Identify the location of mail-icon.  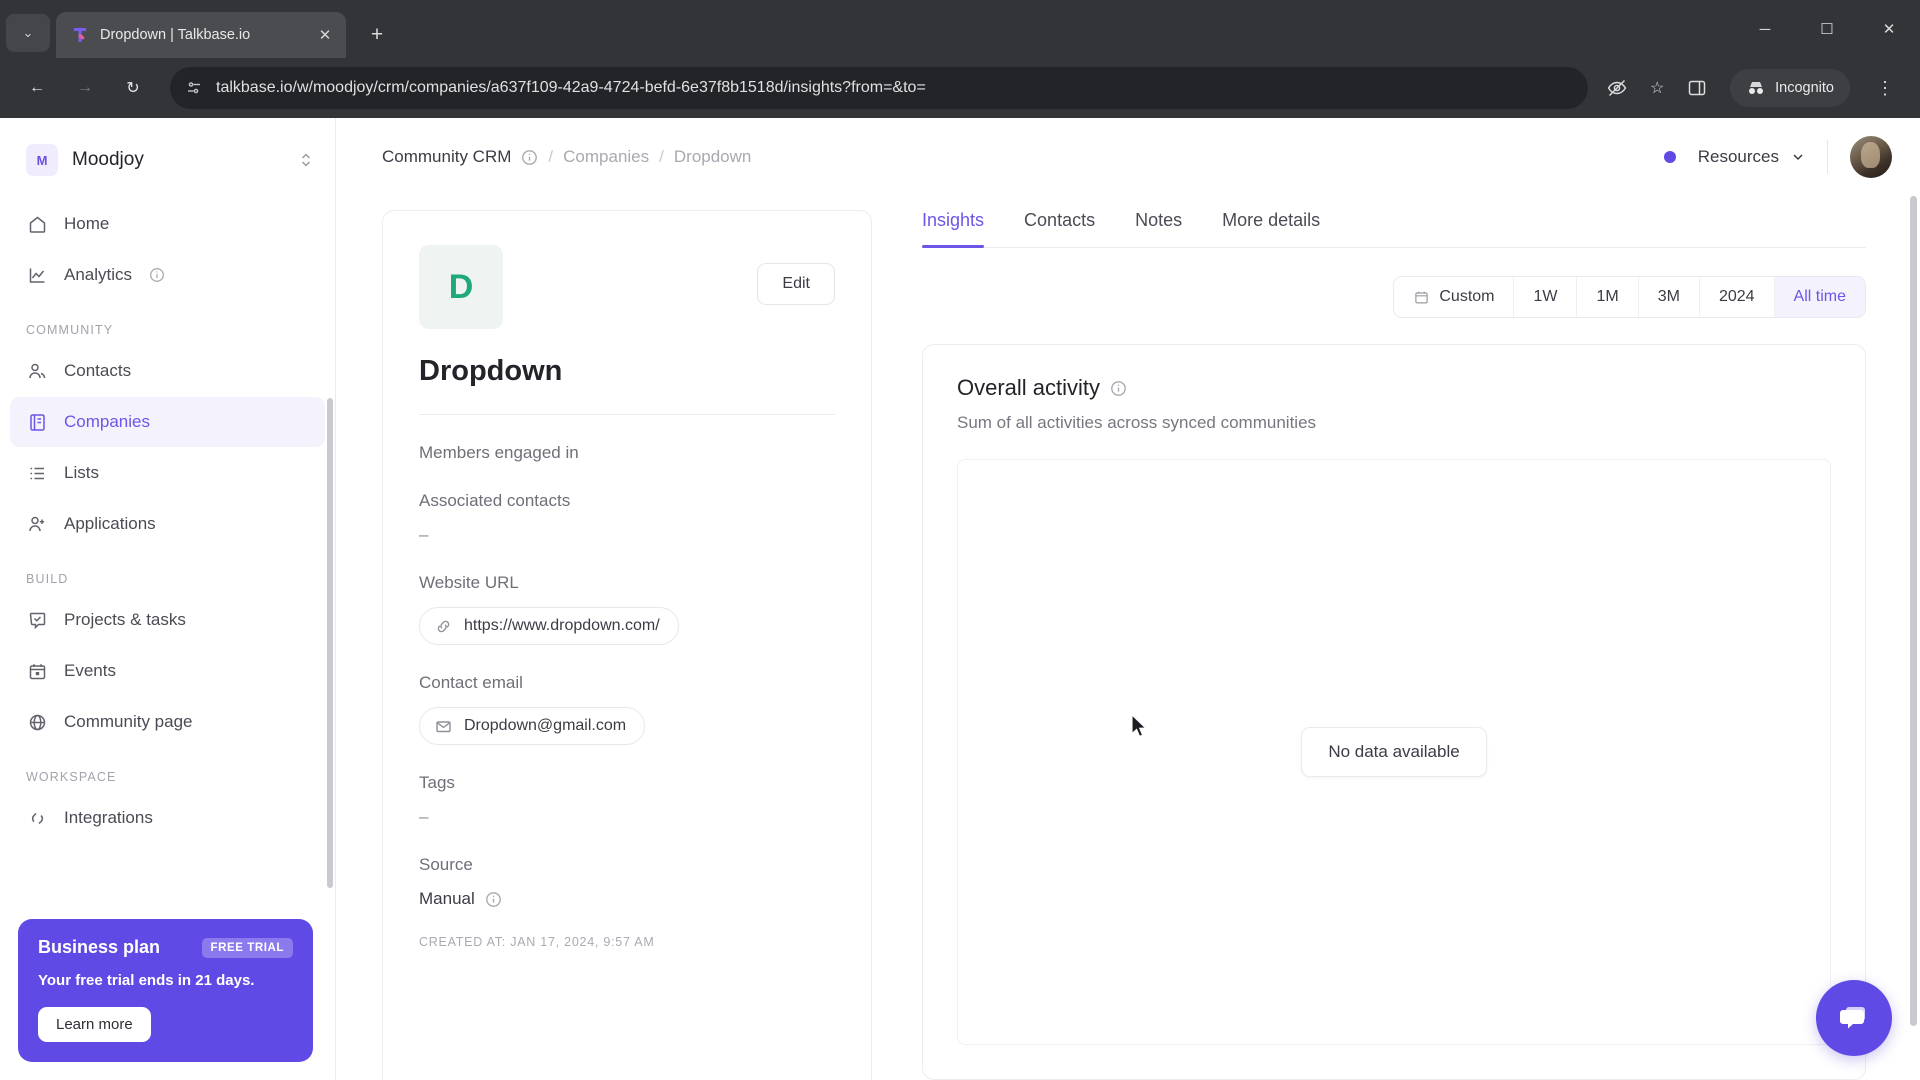
(443, 726).